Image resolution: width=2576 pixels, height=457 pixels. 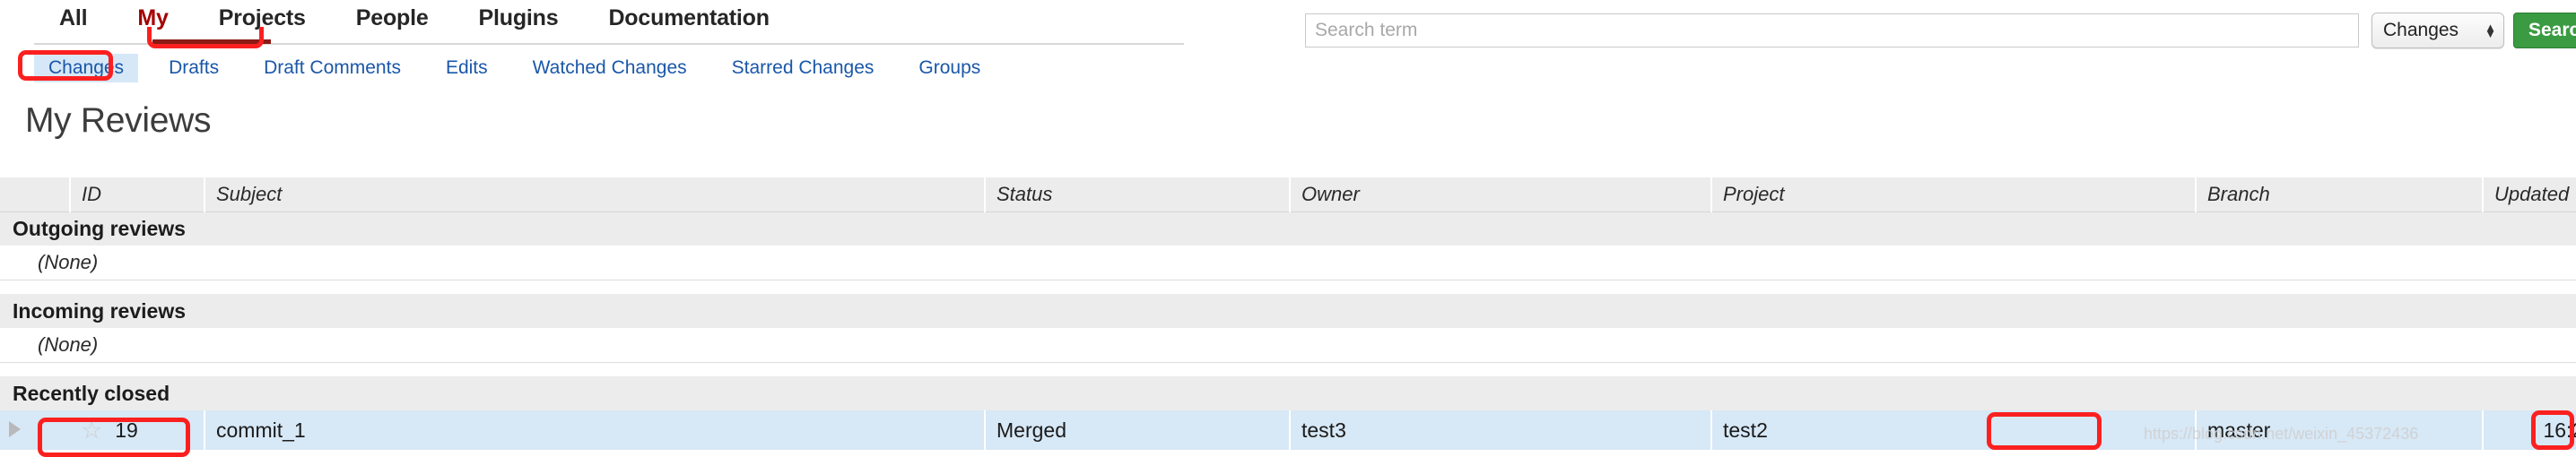 What do you see at coordinates (332, 68) in the screenshot?
I see `sub-nav-item-draft-comments: Draft Comments` at bounding box center [332, 68].